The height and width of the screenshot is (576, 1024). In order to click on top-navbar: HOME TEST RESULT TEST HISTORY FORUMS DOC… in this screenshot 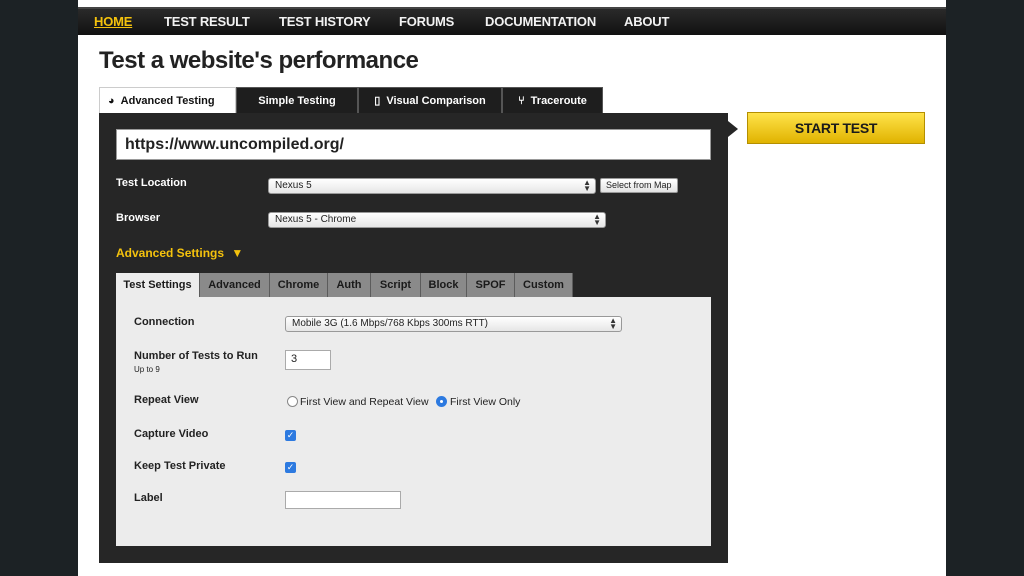, I will do `click(512, 21)`.